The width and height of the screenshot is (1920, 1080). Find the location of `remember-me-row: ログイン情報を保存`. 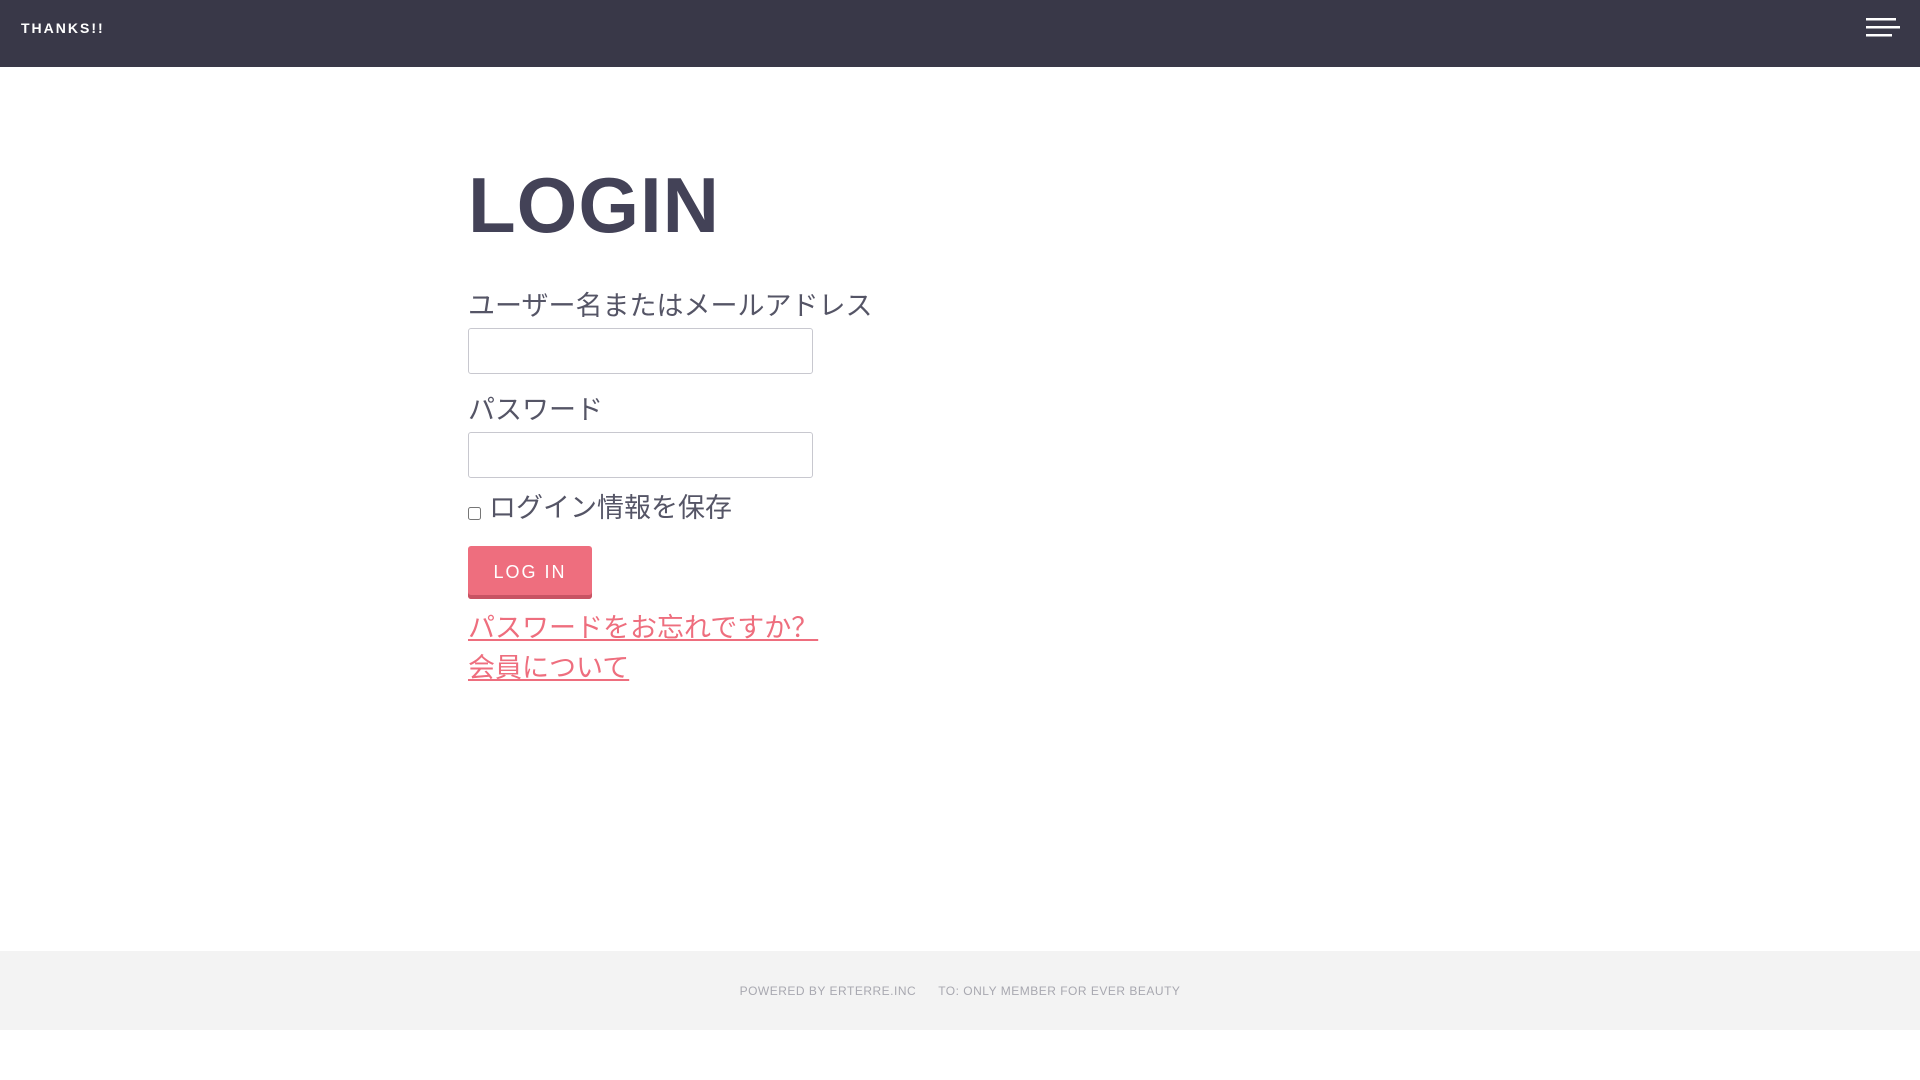

remember-me-row: ログイン情報を保存 is located at coordinates (868, 509).